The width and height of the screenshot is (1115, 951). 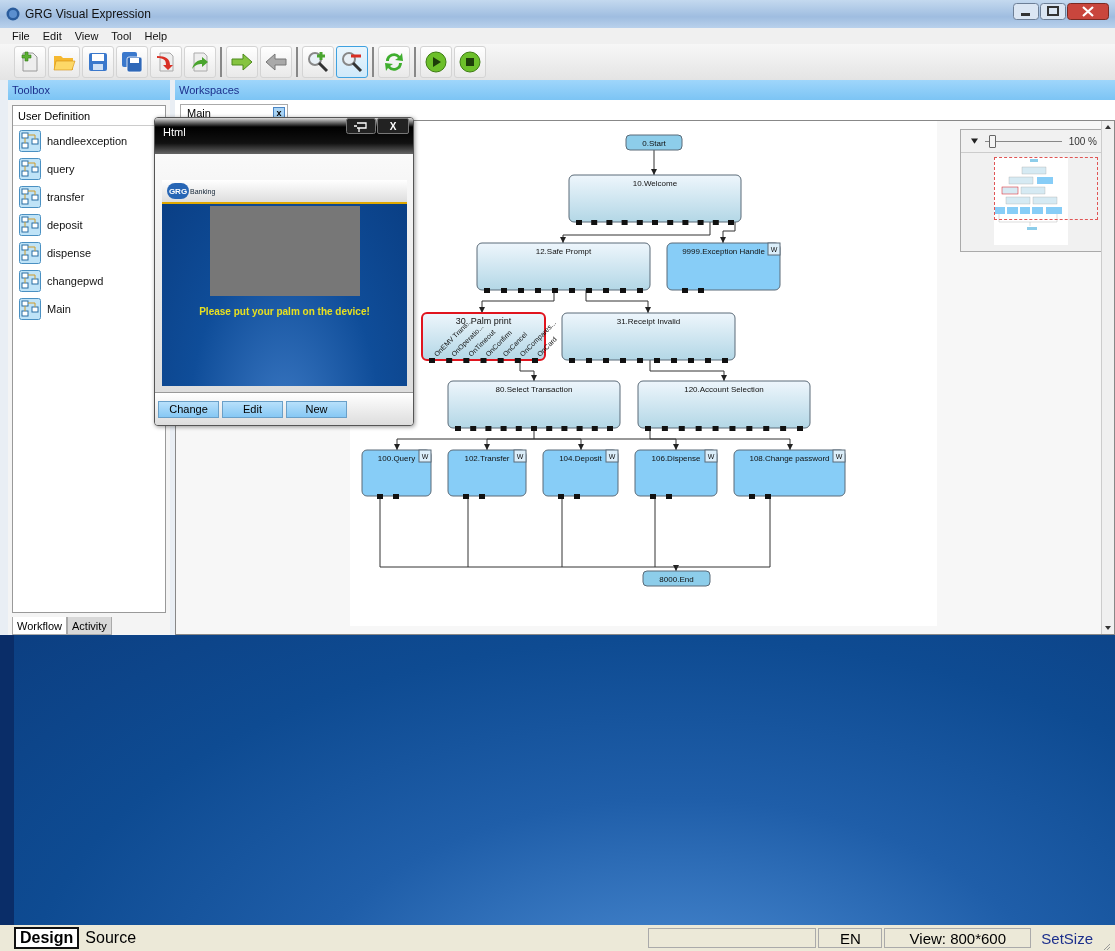 What do you see at coordinates (111, 938) in the screenshot?
I see `mode-tab: Source` at bounding box center [111, 938].